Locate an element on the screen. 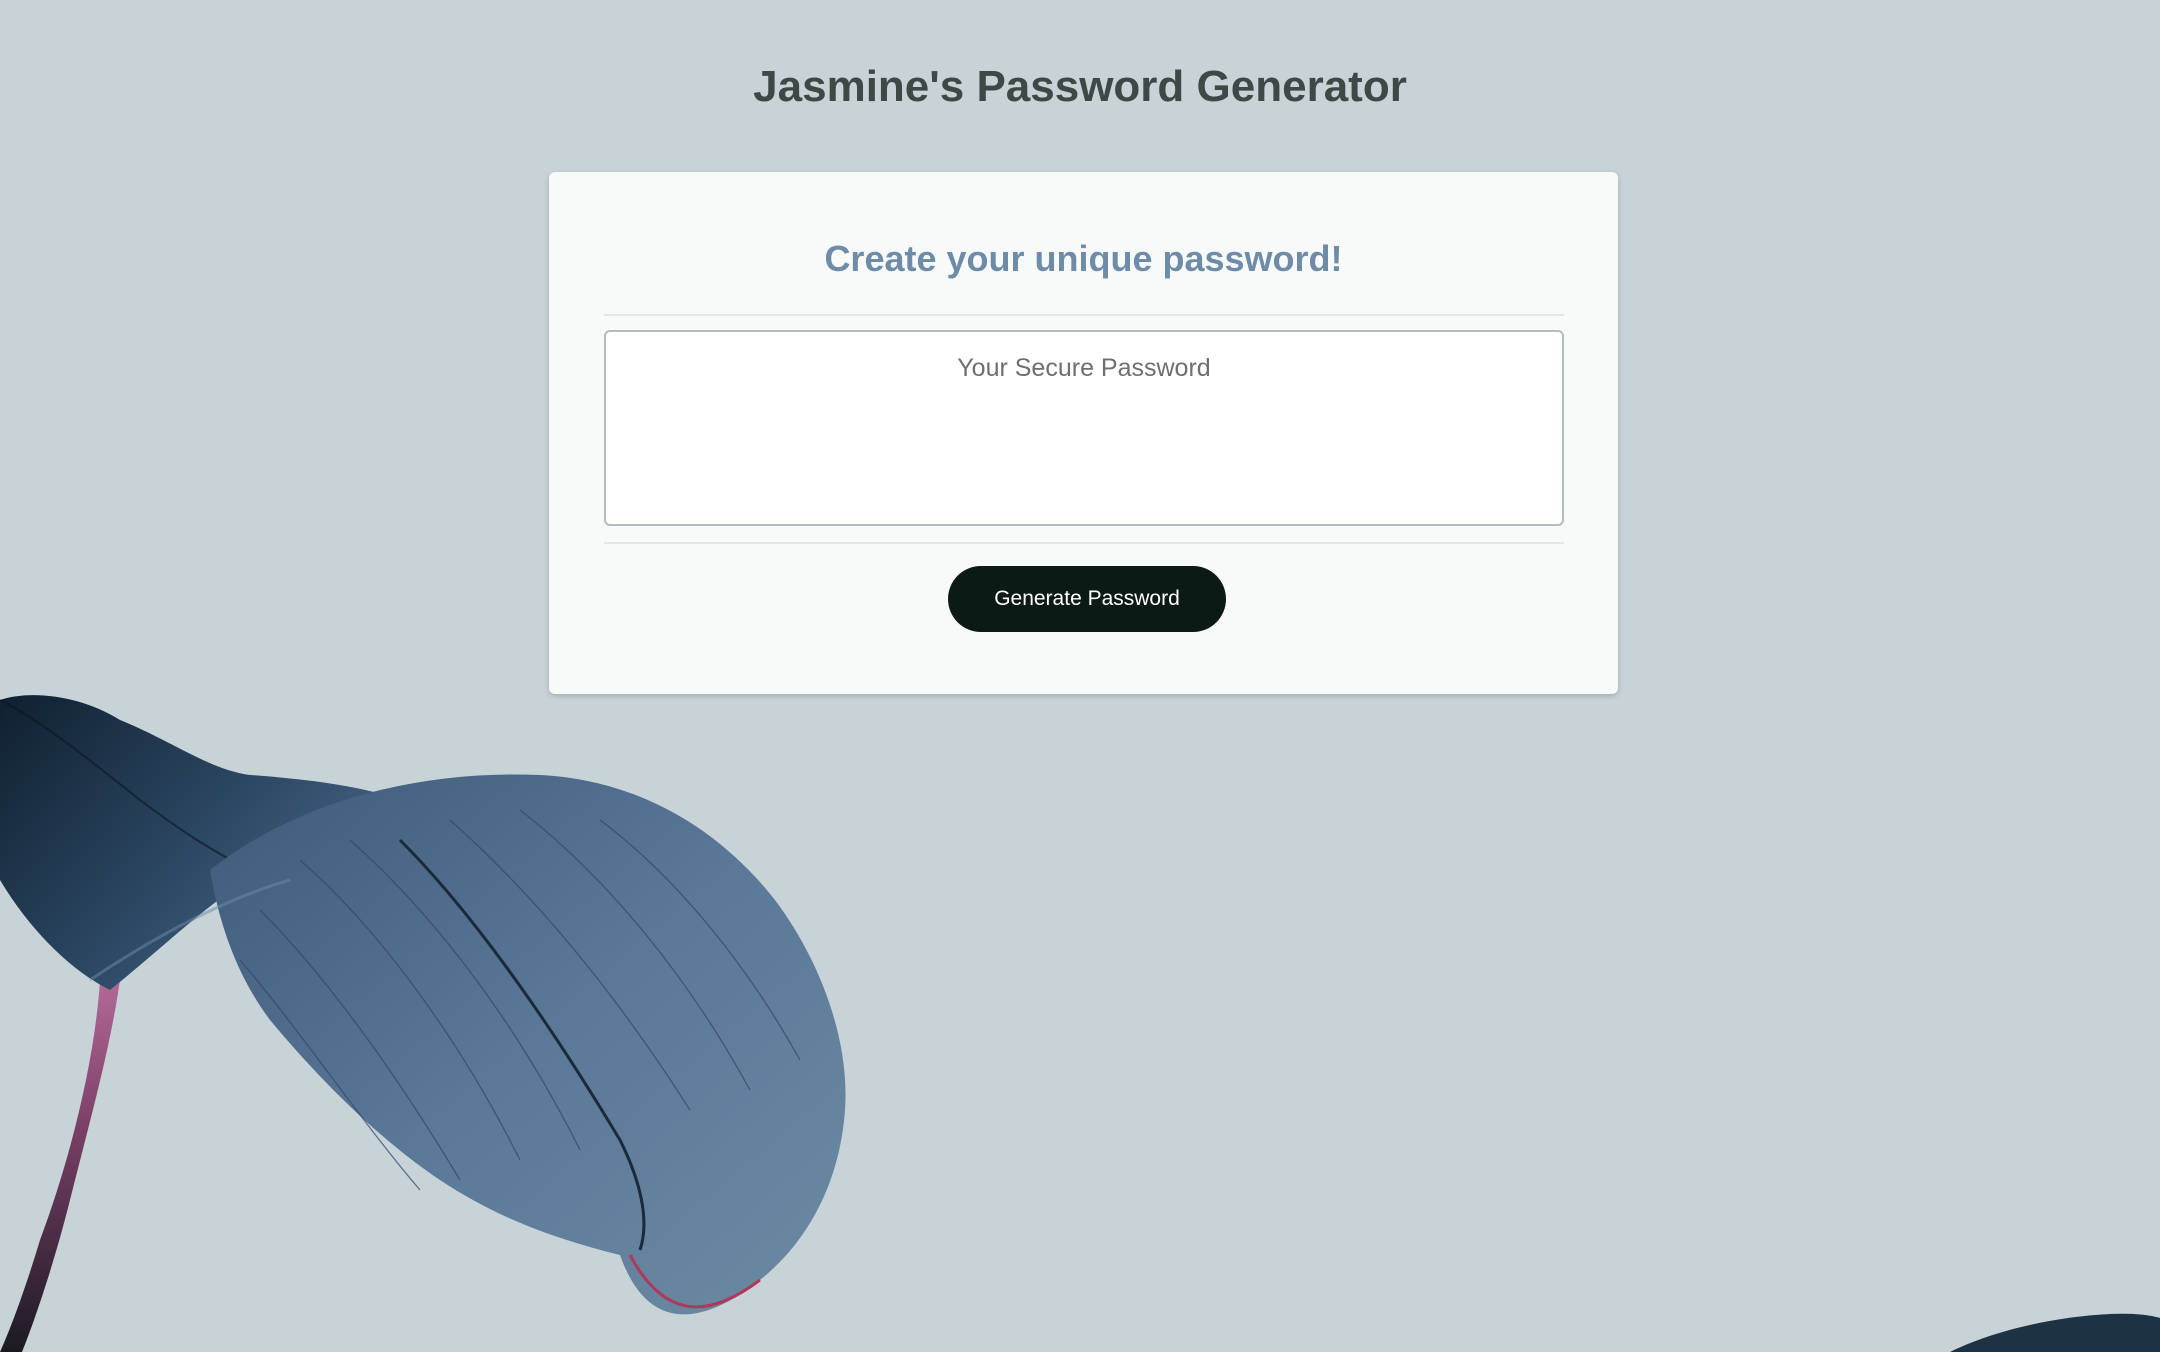 Image resolution: width=2160 pixels, height=1352 pixels. divider-top is located at coordinates (1084, 315).